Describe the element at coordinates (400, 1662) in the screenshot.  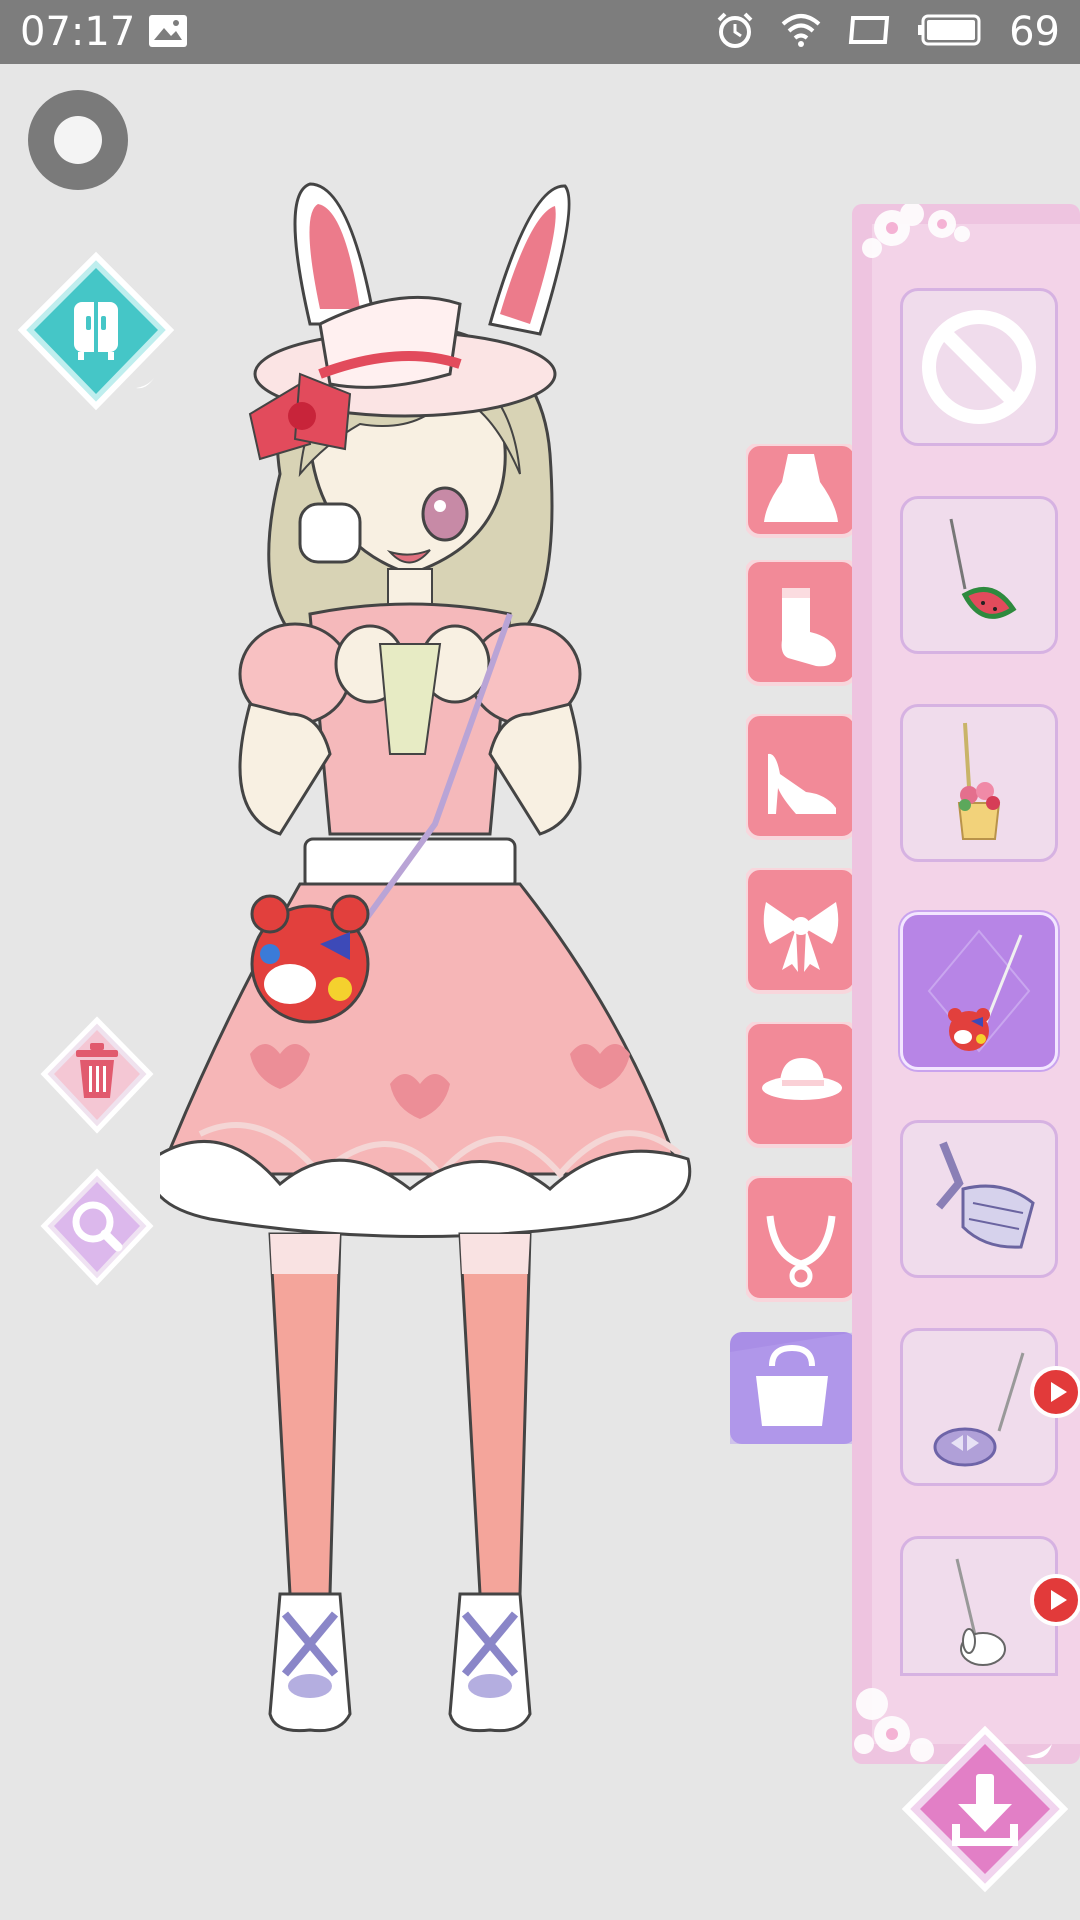
I see `platform-shoes` at that location.